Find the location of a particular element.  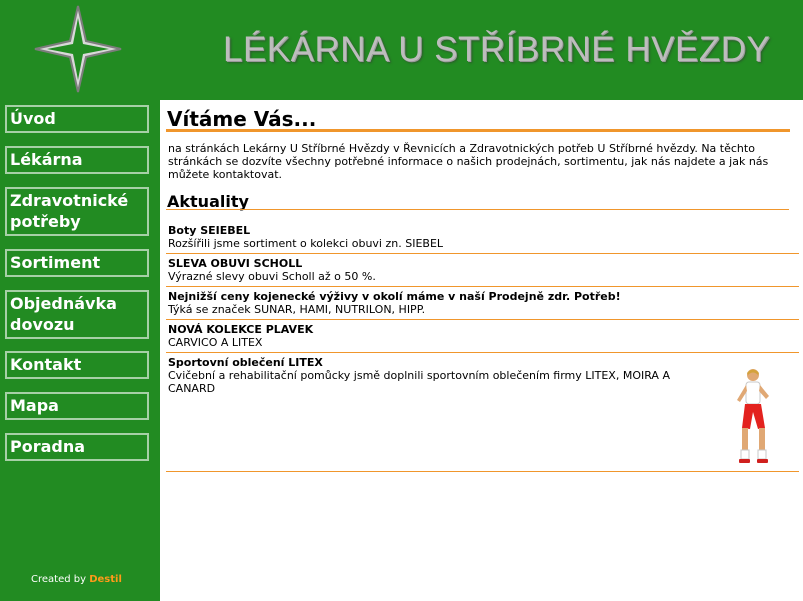

news-item-title: NOVÁ KOLEKCE PLAVEK is located at coordinates (241, 329).